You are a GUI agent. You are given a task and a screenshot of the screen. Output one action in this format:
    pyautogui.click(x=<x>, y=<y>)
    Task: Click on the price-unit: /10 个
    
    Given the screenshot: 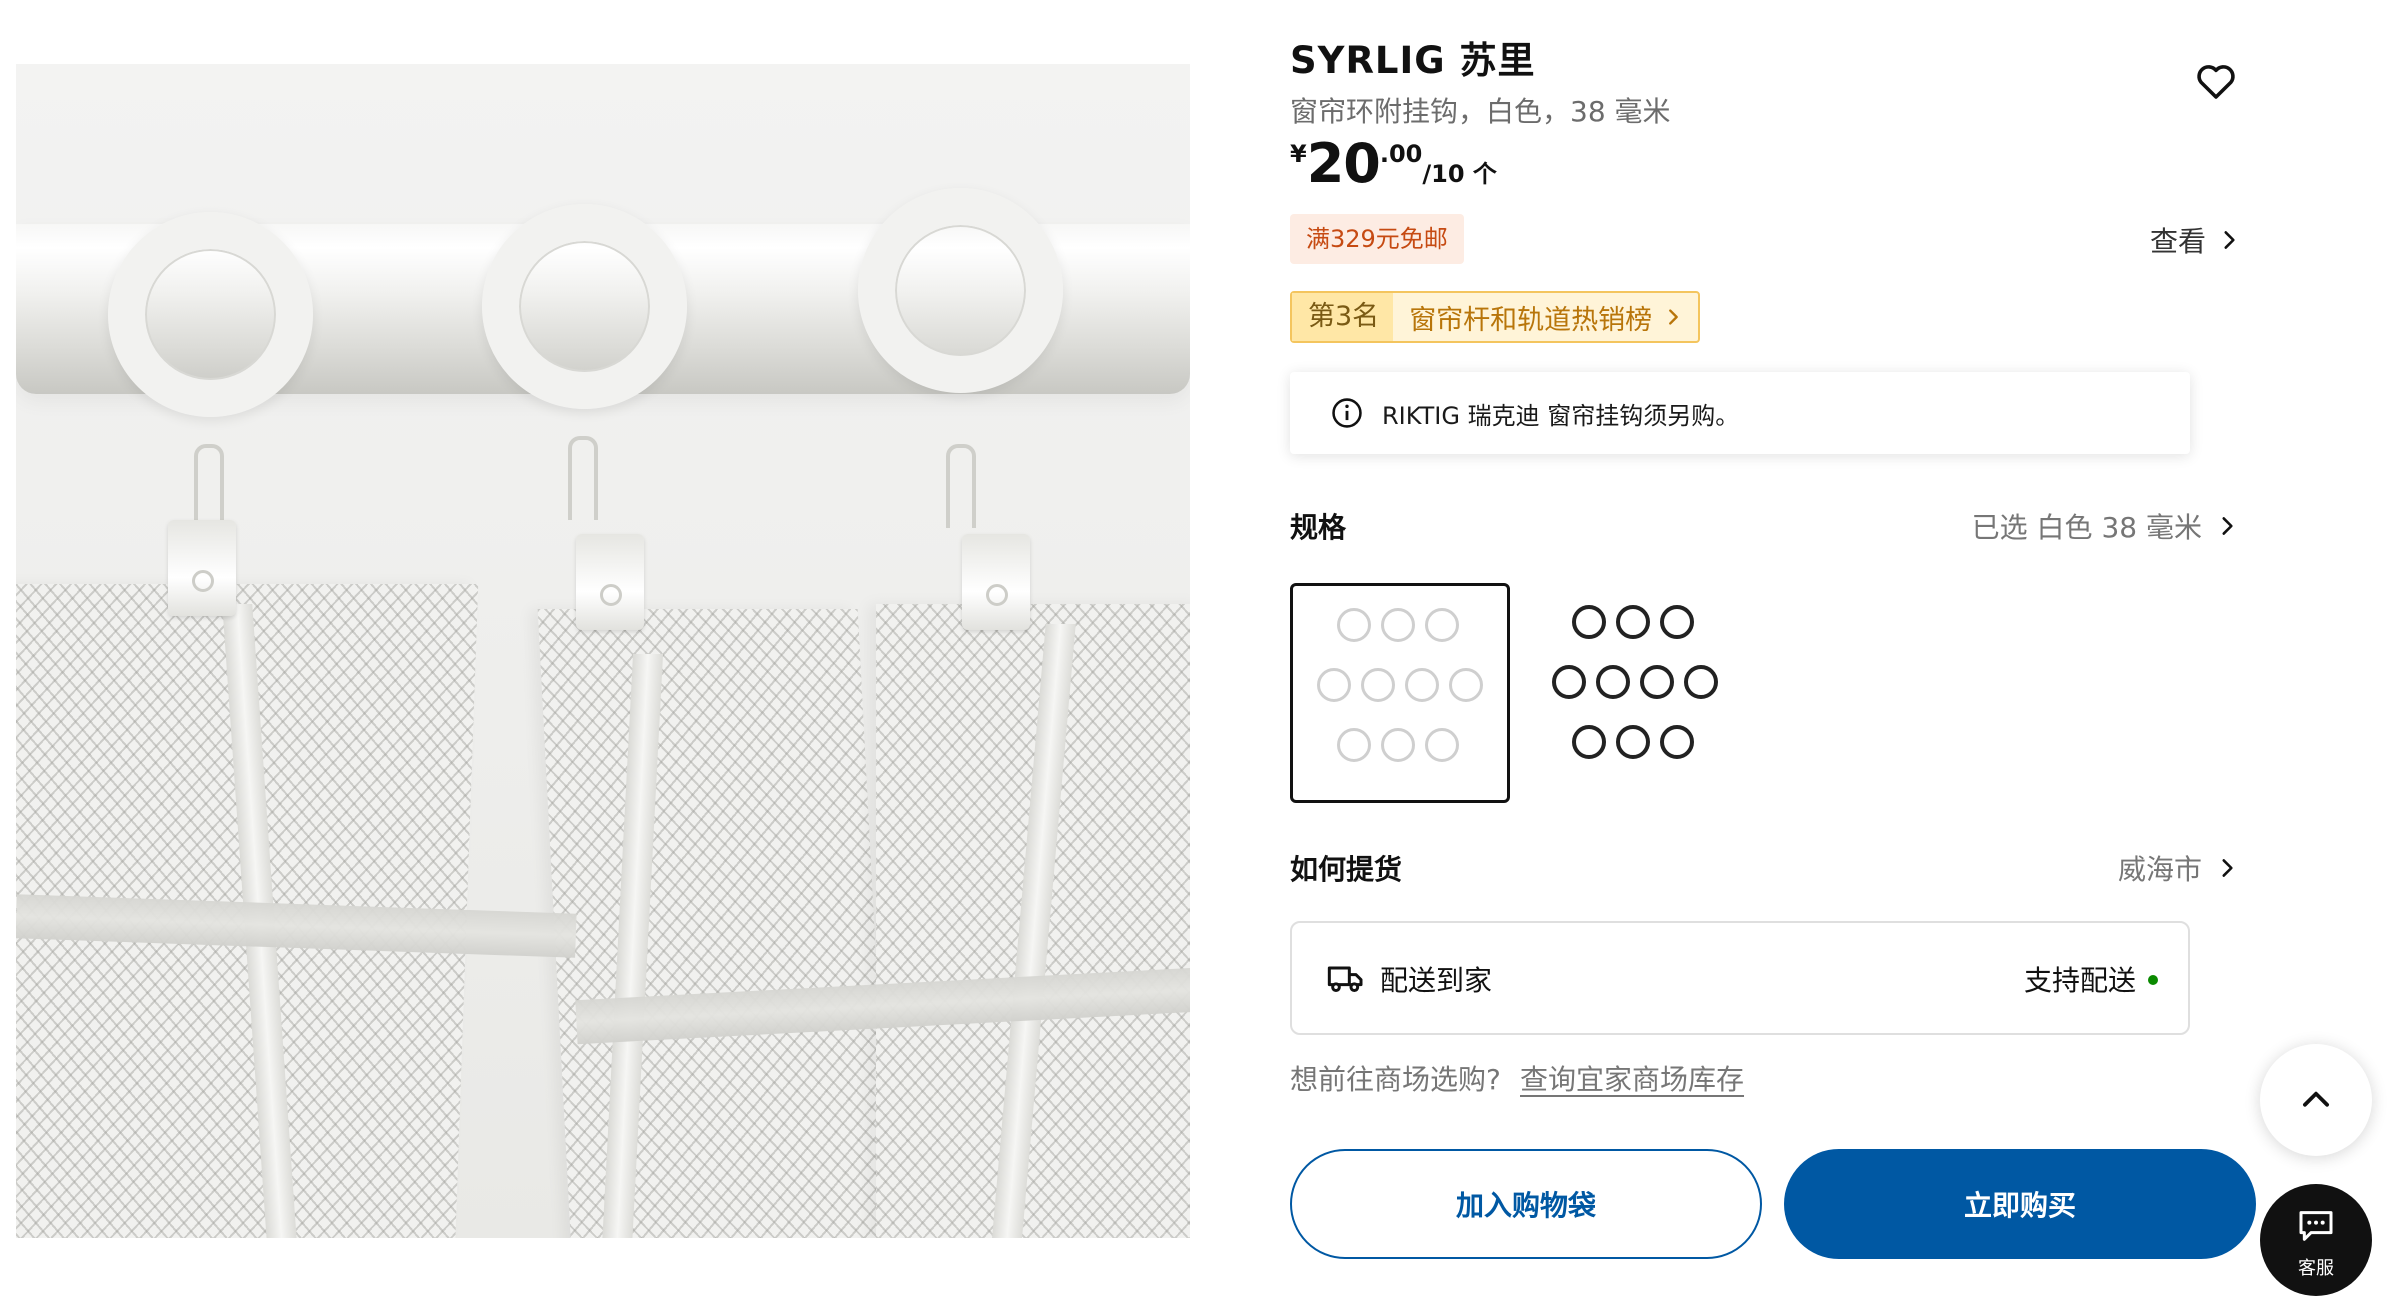 What is the action you would take?
    pyautogui.click(x=1459, y=174)
    